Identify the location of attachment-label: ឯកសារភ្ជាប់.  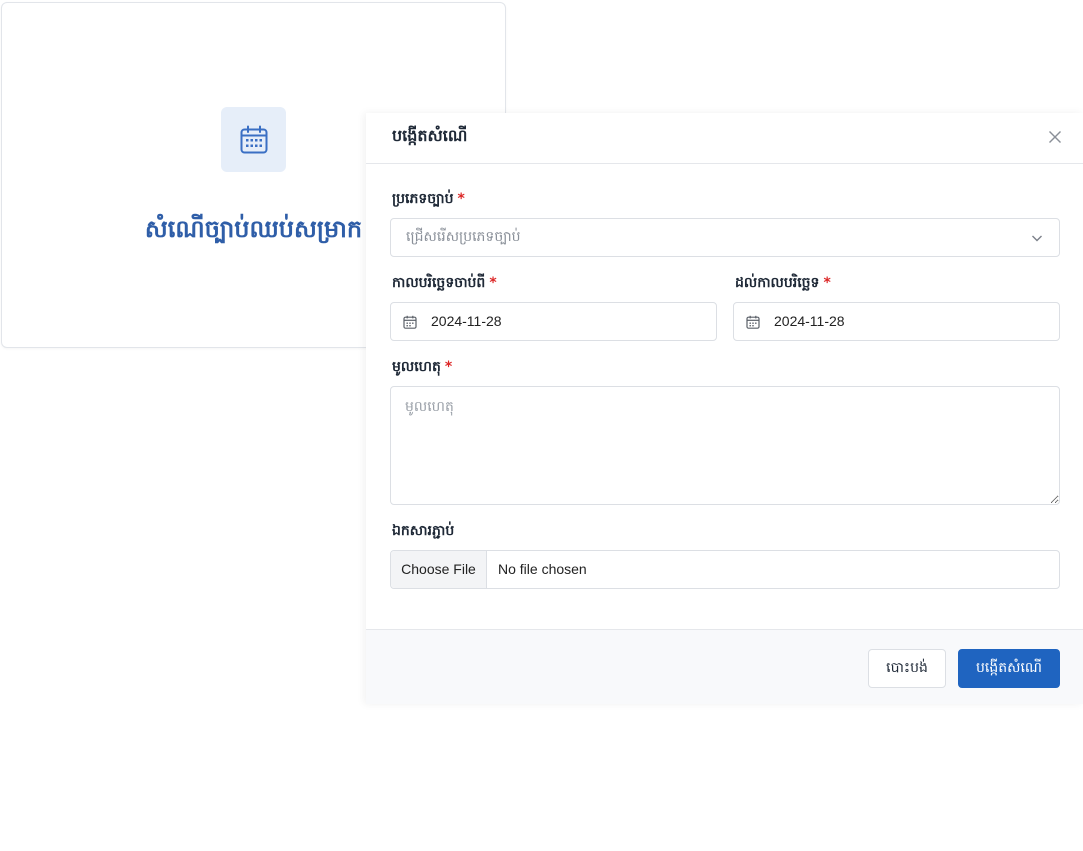
(423, 531).